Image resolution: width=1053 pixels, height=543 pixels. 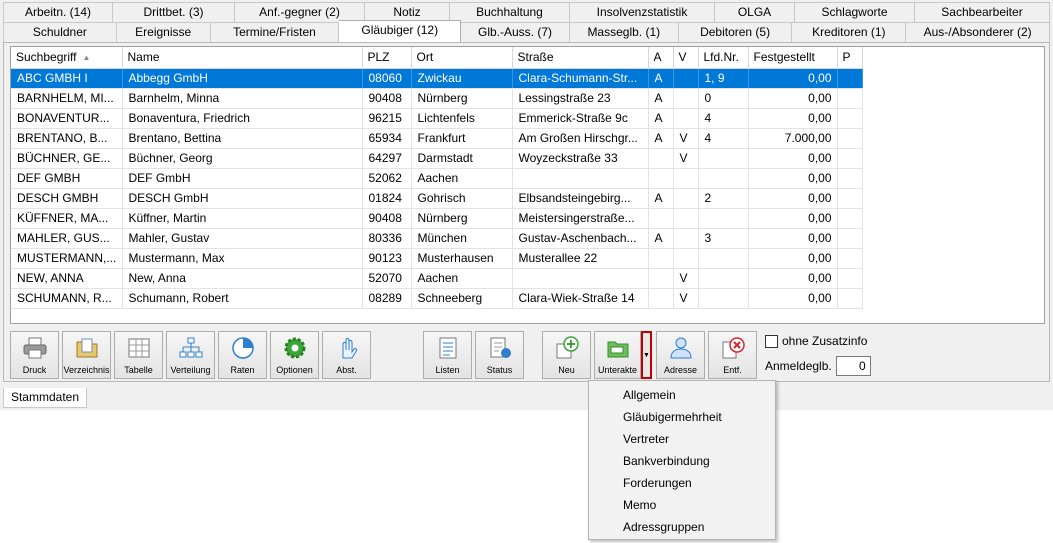 What do you see at coordinates (682, 483) in the screenshot?
I see `menu-item-forderungen: Forderungen` at bounding box center [682, 483].